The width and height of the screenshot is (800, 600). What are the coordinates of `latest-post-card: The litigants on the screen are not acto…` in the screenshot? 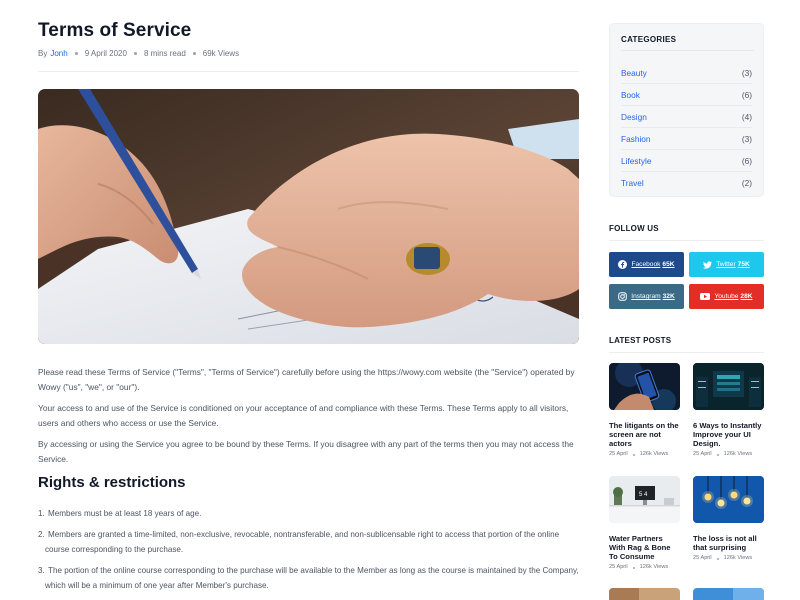 It's located at (644, 410).